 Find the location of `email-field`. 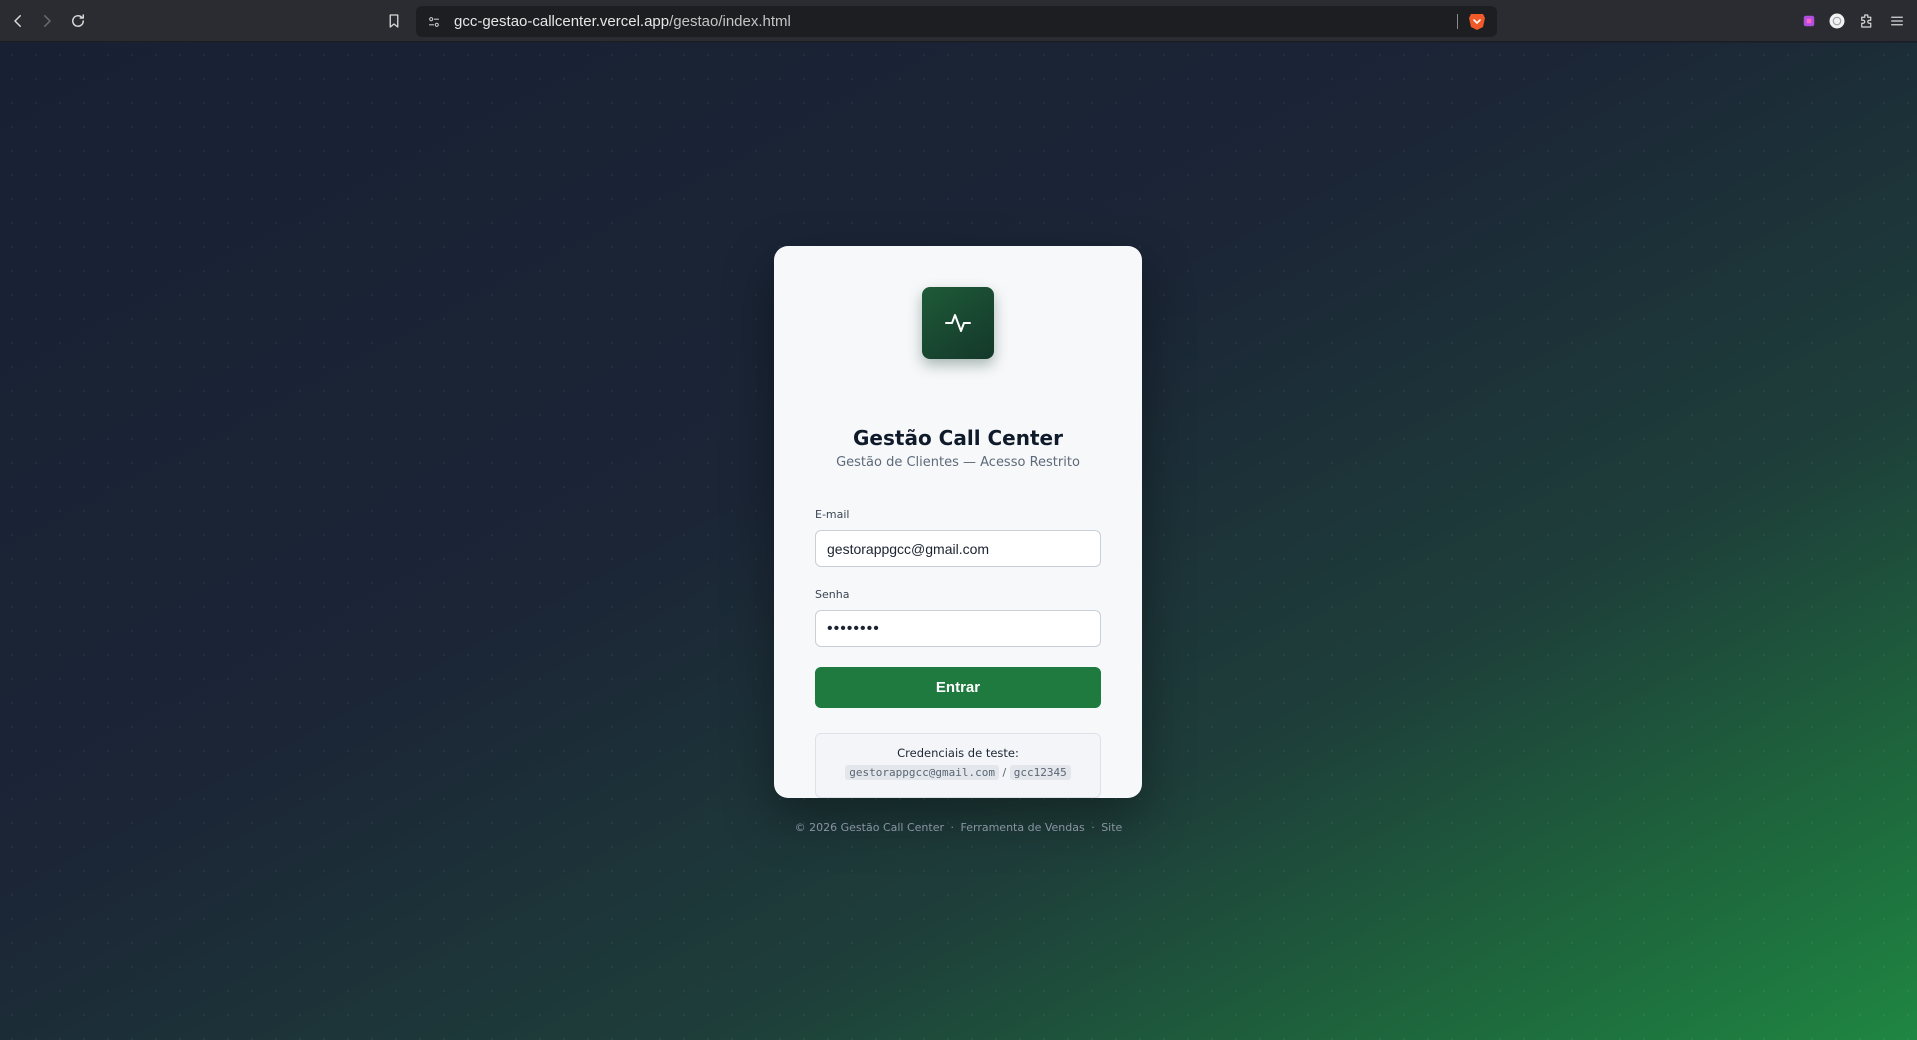

email-field is located at coordinates (958, 548).